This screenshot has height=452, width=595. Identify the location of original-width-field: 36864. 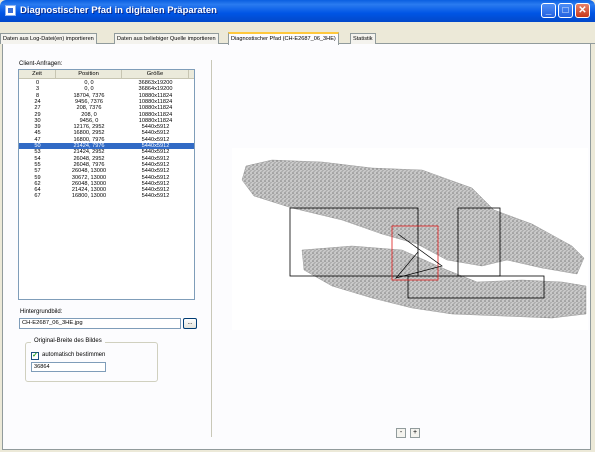
(68, 367).